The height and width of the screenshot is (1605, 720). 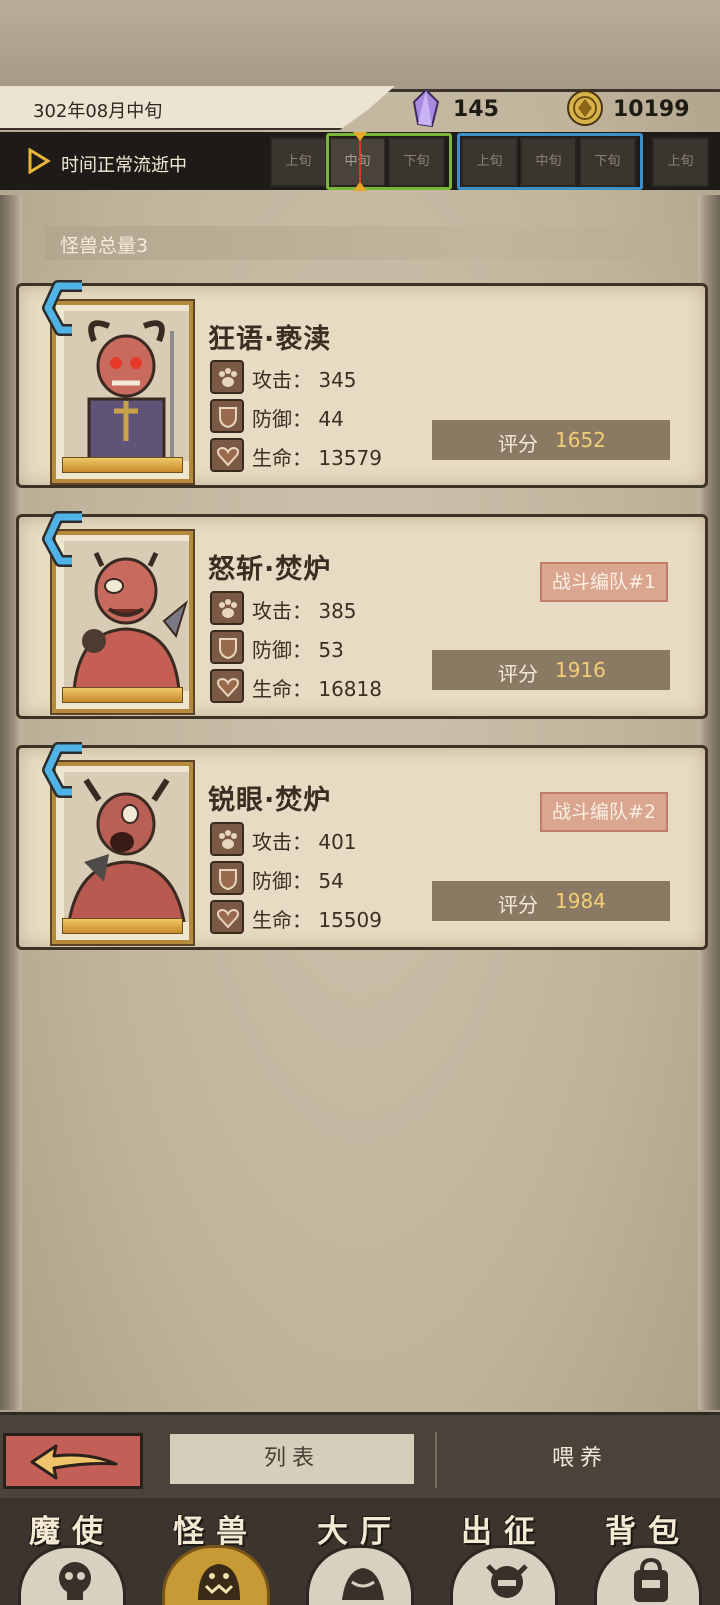 I want to click on defense-stat: 防御： 44, so click(x=298, y=419).